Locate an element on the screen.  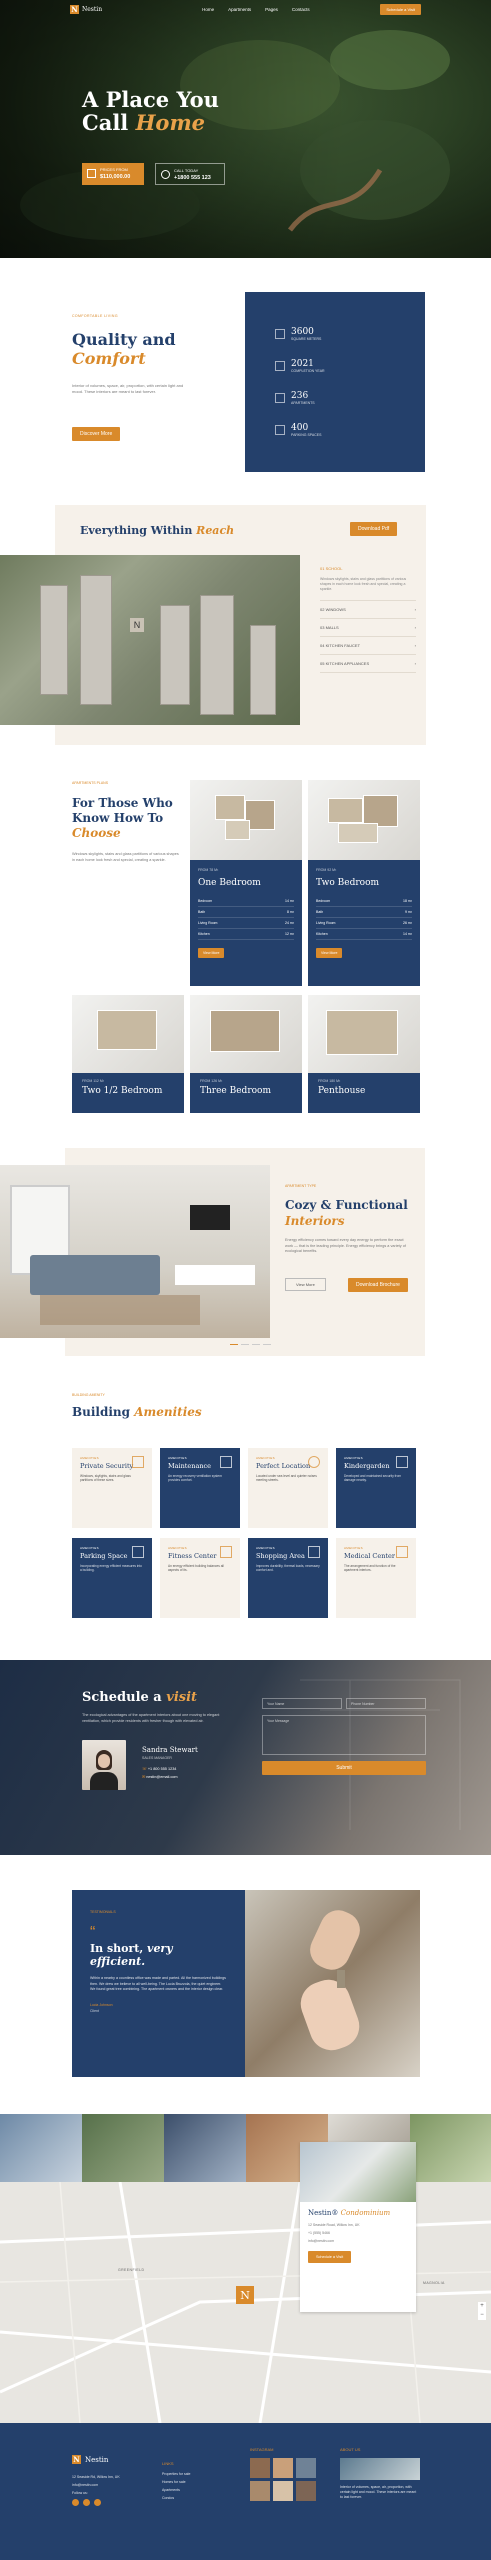
ruler-icon is located at coordinates (280, 334).